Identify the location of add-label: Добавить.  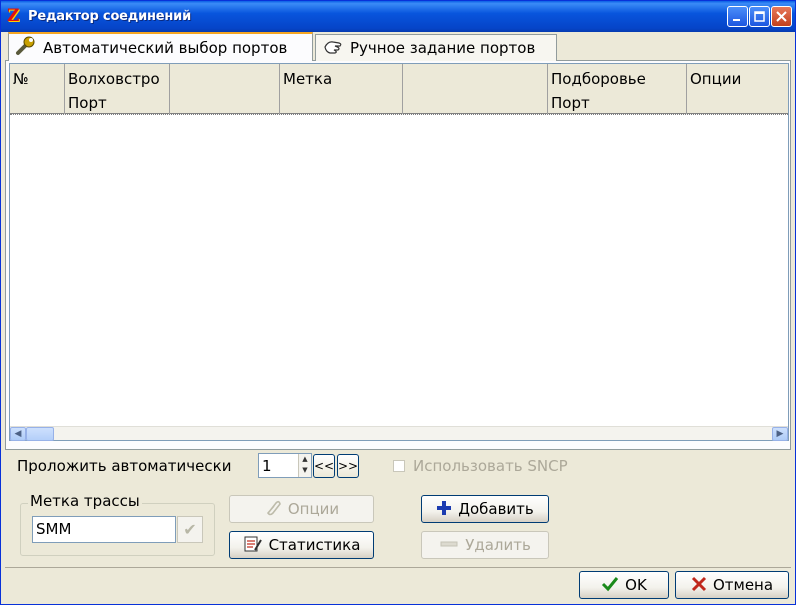
(496, 509).